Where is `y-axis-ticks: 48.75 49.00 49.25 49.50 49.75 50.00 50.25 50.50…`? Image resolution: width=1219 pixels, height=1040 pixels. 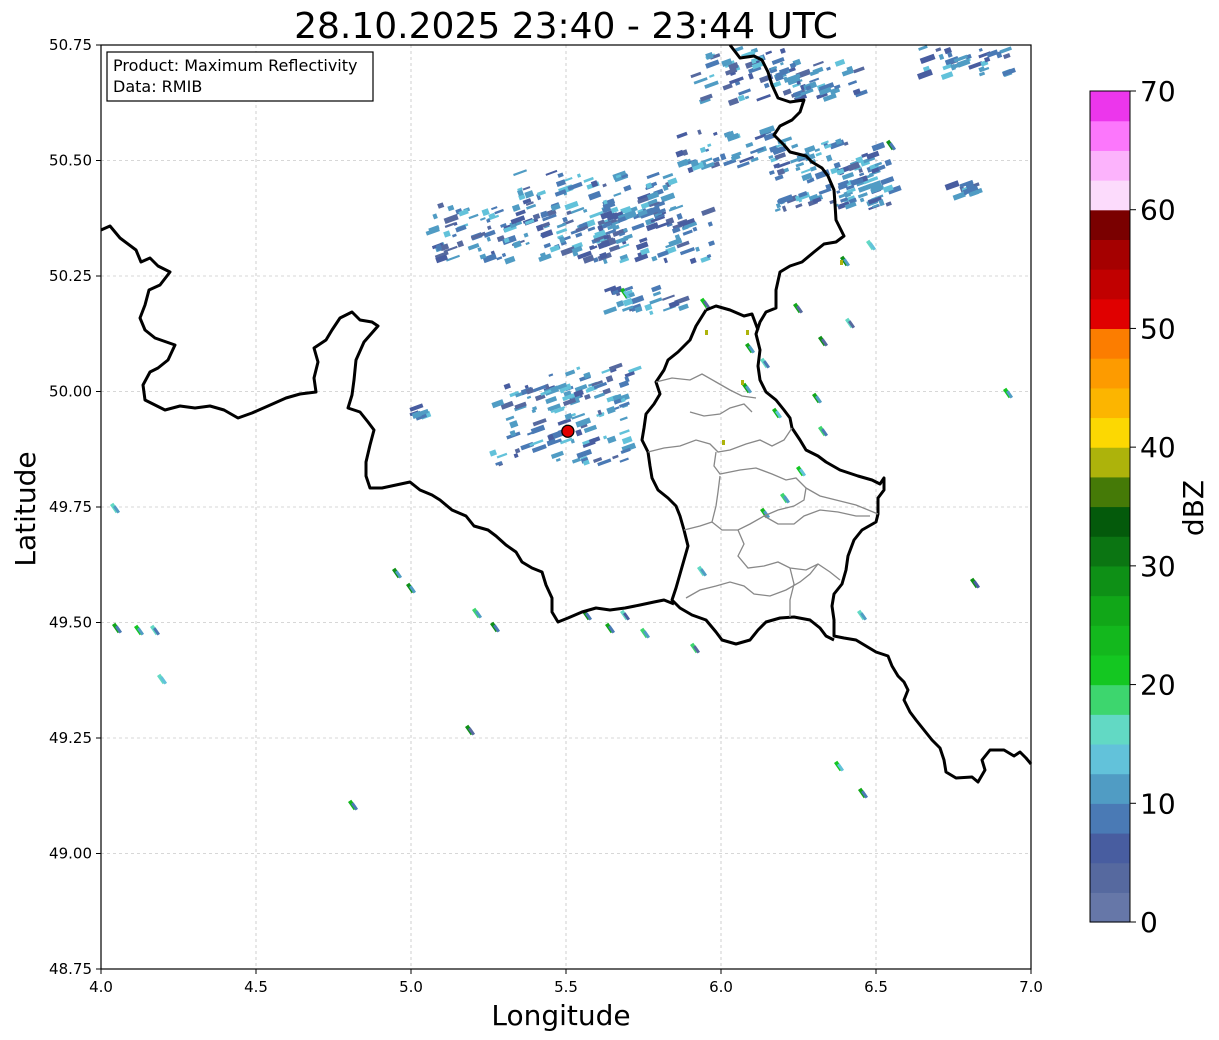 y-axis-ticks: 48.75 49.00 49.25 49.50 49.75 50.00 50.25 50.50… is located at coordinates (75, 507).